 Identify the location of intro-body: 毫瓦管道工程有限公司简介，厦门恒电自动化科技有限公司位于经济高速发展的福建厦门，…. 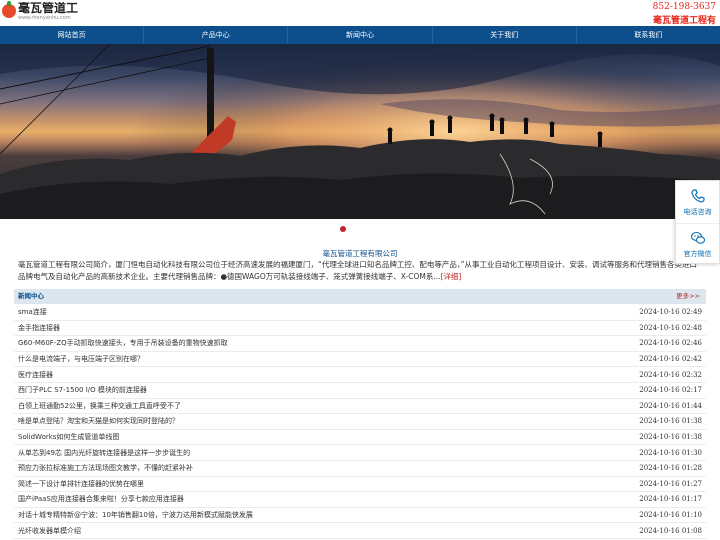
(358, 270).